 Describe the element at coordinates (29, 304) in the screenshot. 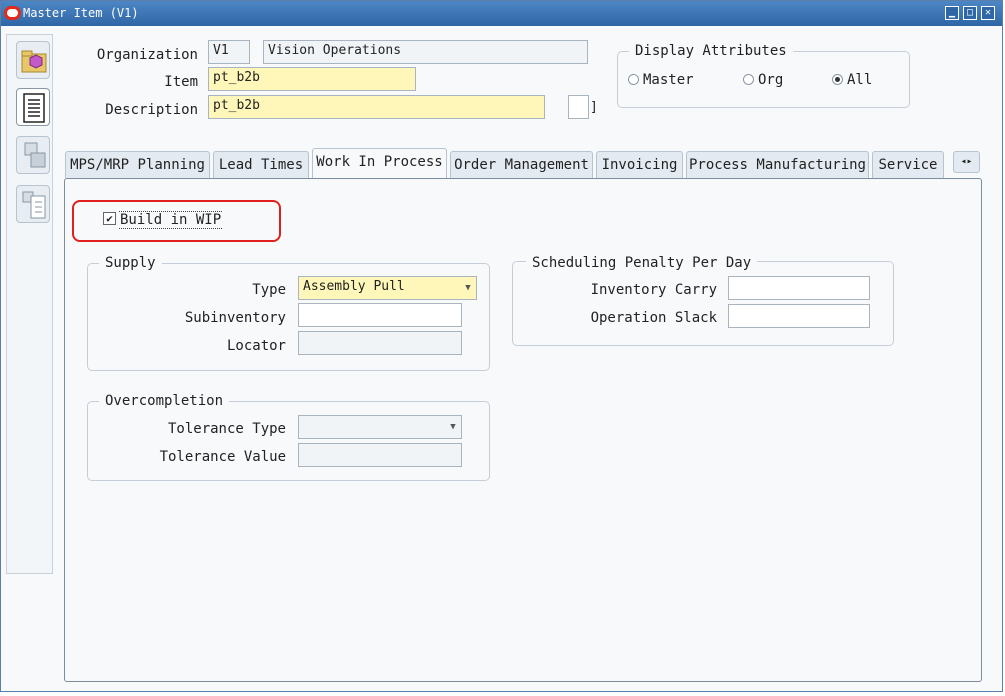

I see `left-toolbar` at that location.